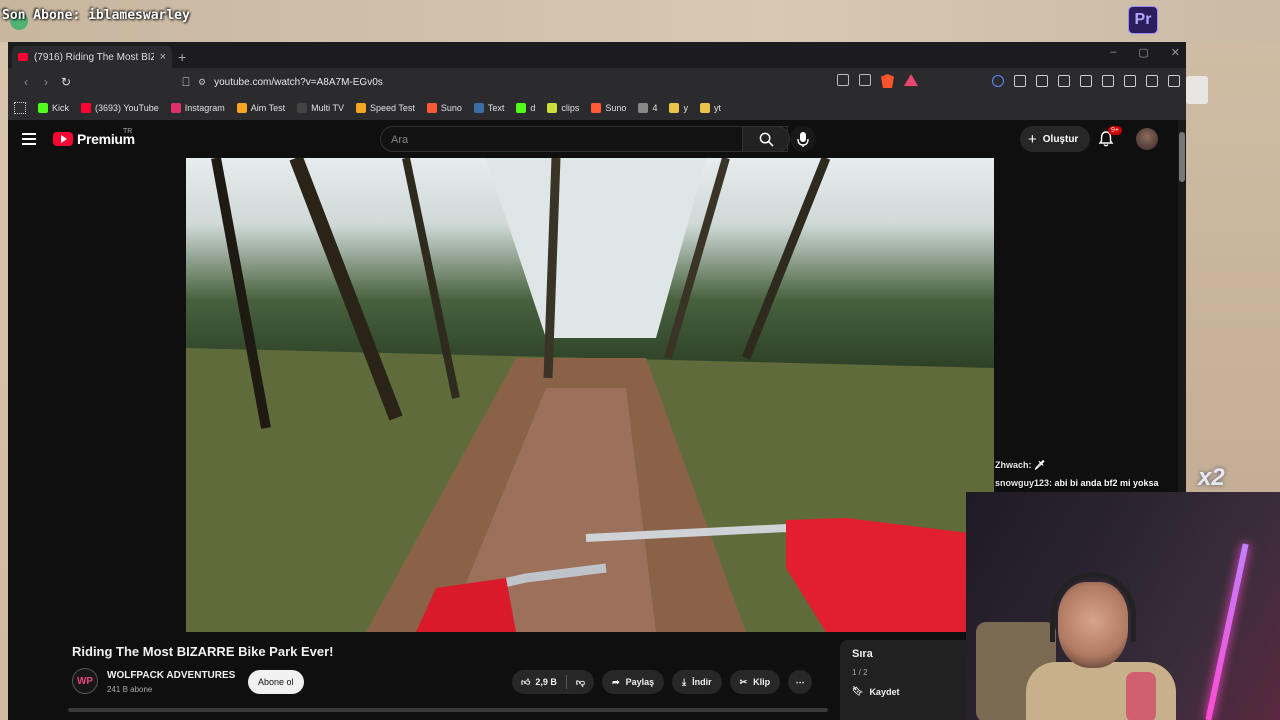 The width and height of the screenshot is (1280, 720). I want to click on desktop-thumbnail, so click(1197, 90).